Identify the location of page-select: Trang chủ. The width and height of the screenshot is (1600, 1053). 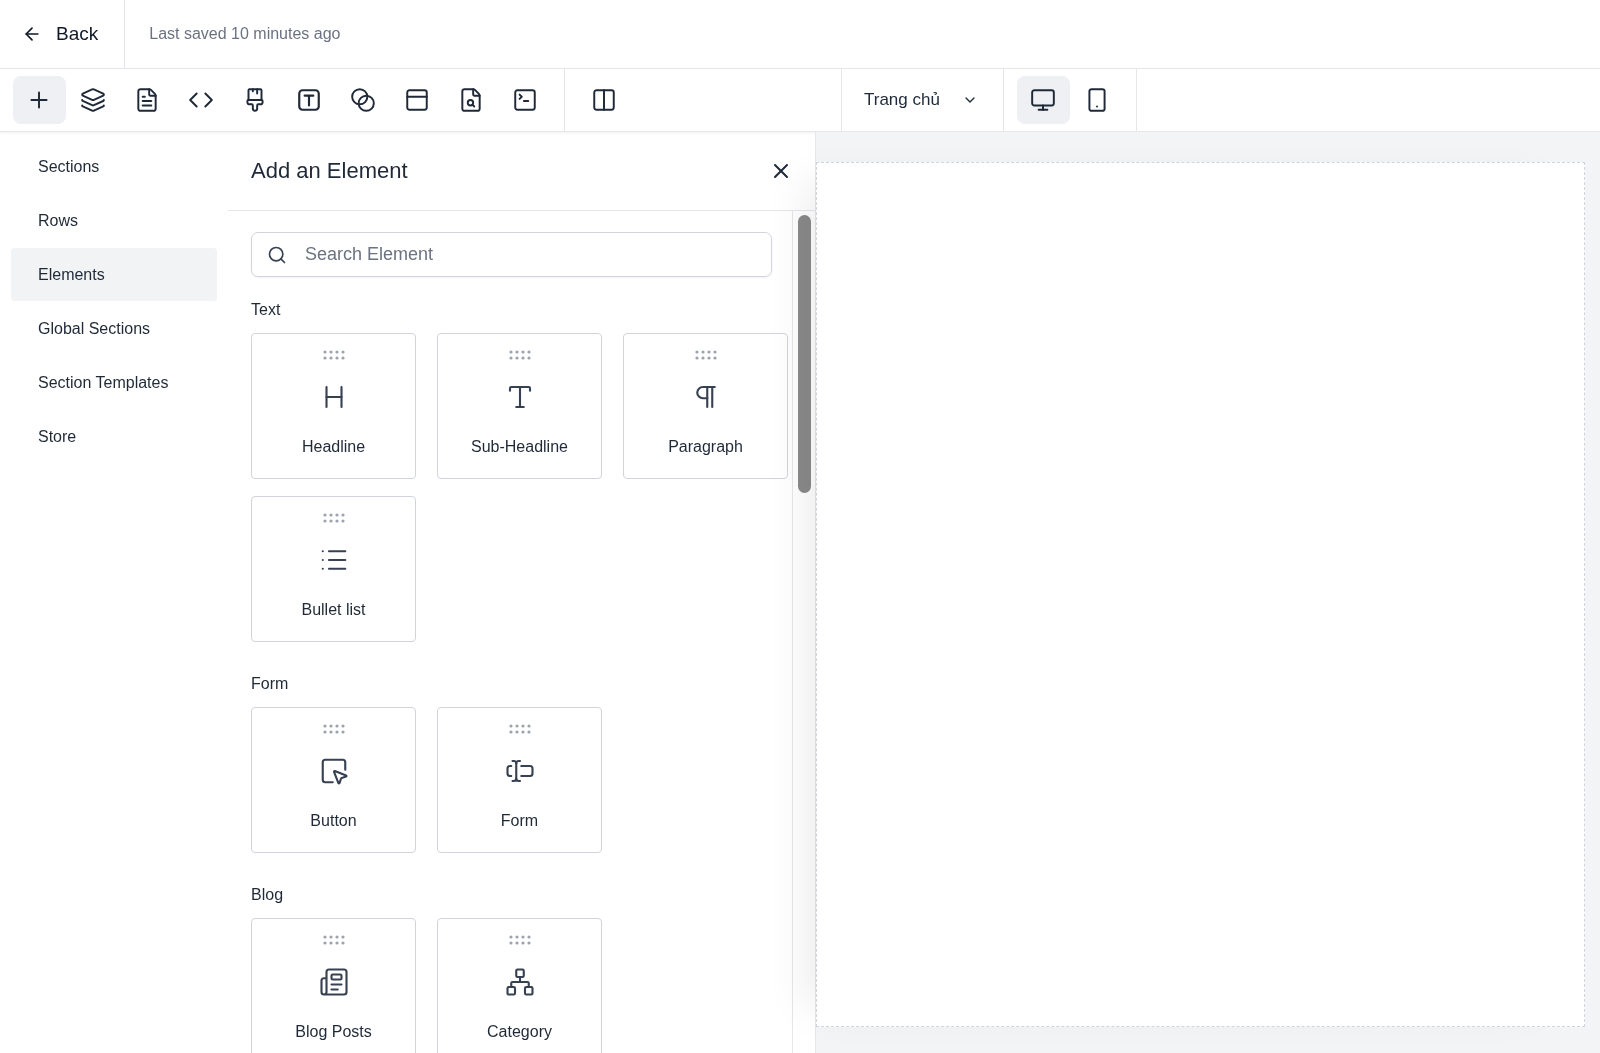
(923, 100).